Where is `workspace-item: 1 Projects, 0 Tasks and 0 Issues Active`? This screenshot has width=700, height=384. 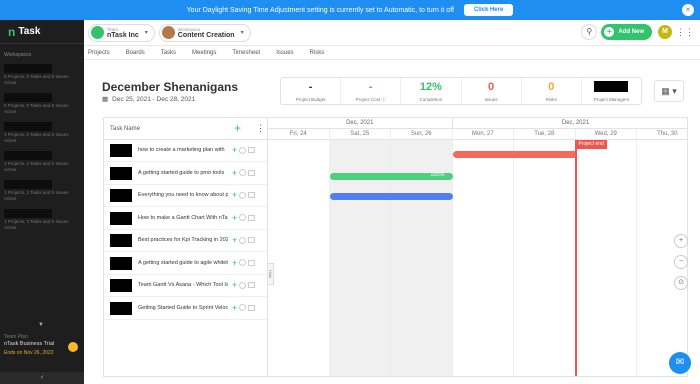 workspace-item: 1 Projects, 0 Tasks and 0 Issues Active is located at coordinates (42, 133).